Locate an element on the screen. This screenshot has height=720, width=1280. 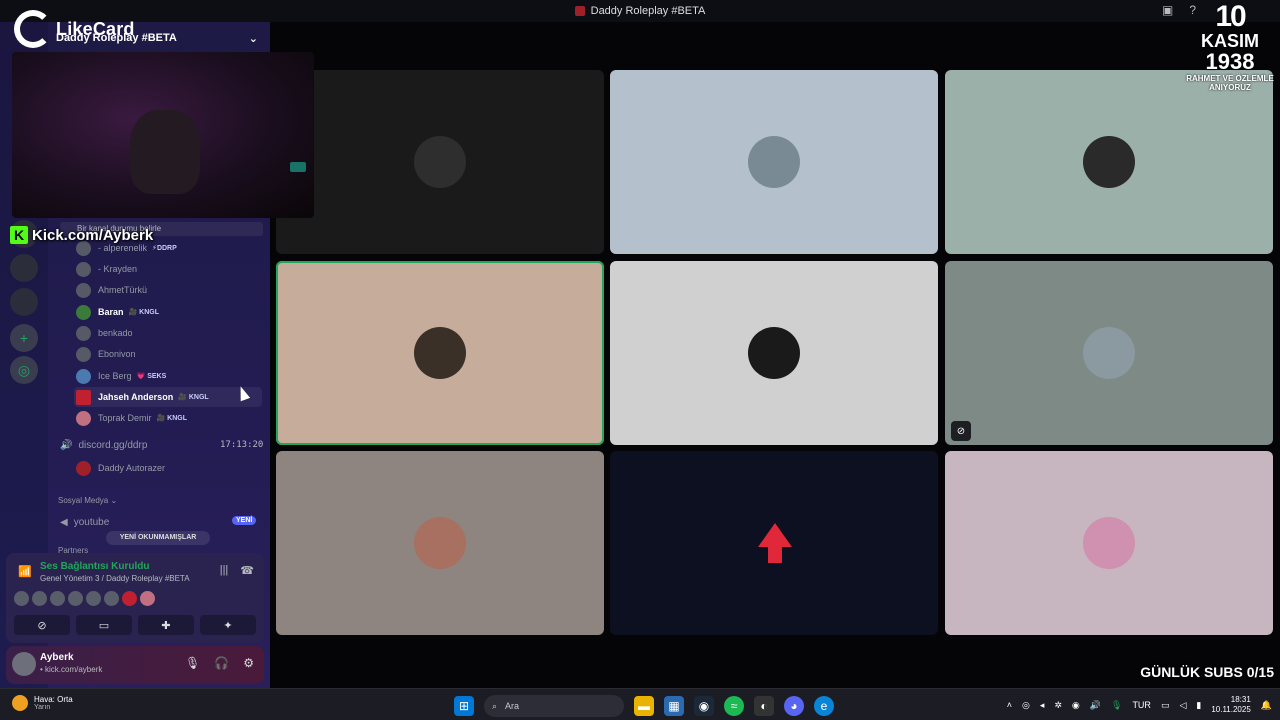
text-channel: ◀ youtube is located at coordinates (84, 522).